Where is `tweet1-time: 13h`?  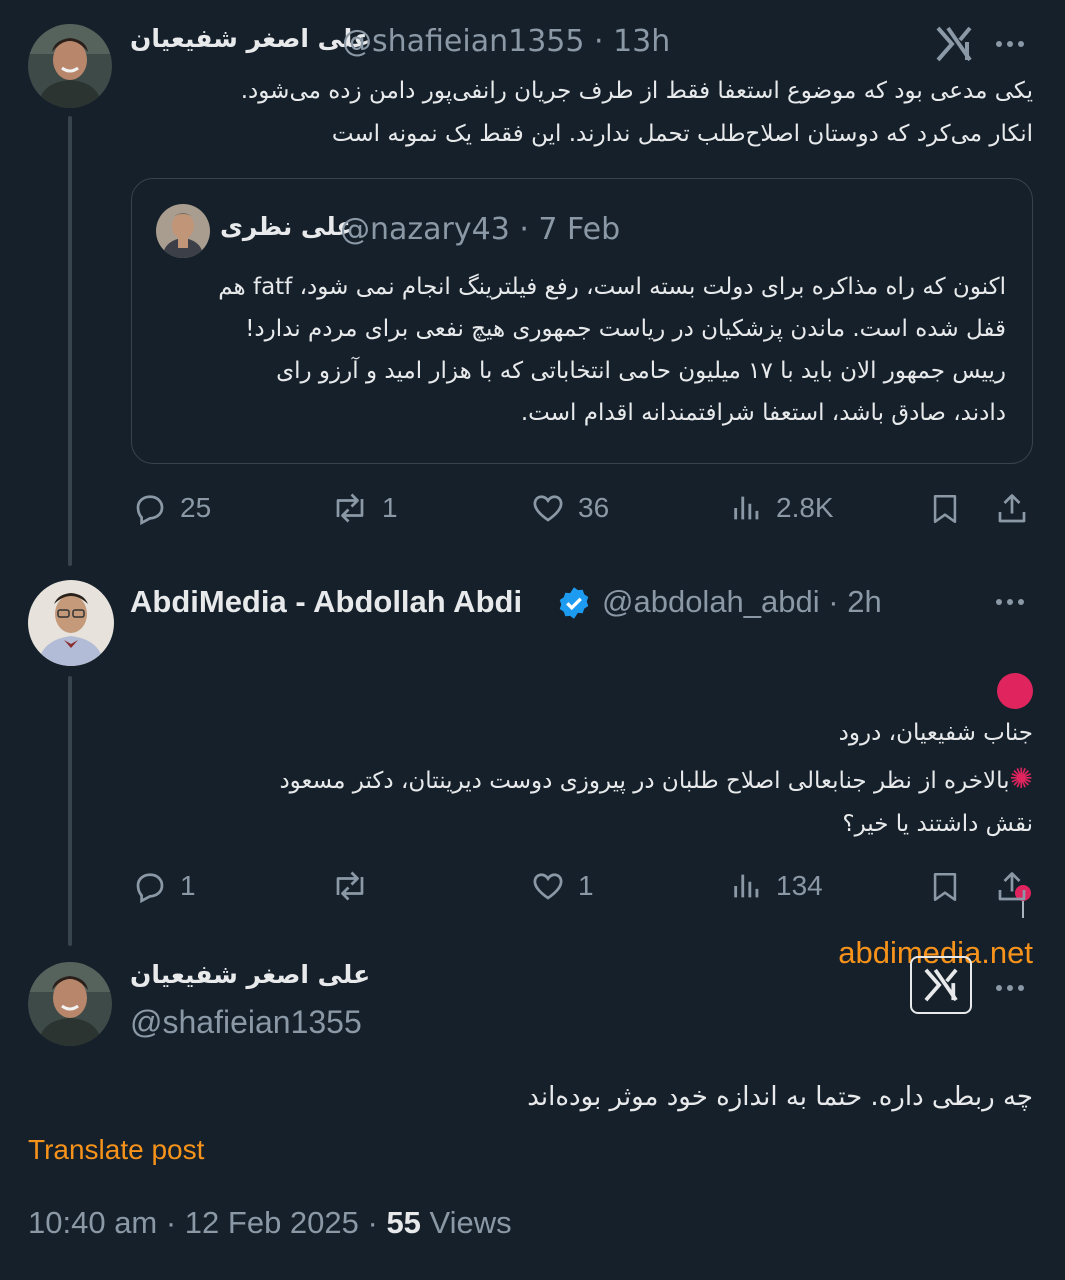
tweet1-time: 13h is located at coordinates (641, 41).